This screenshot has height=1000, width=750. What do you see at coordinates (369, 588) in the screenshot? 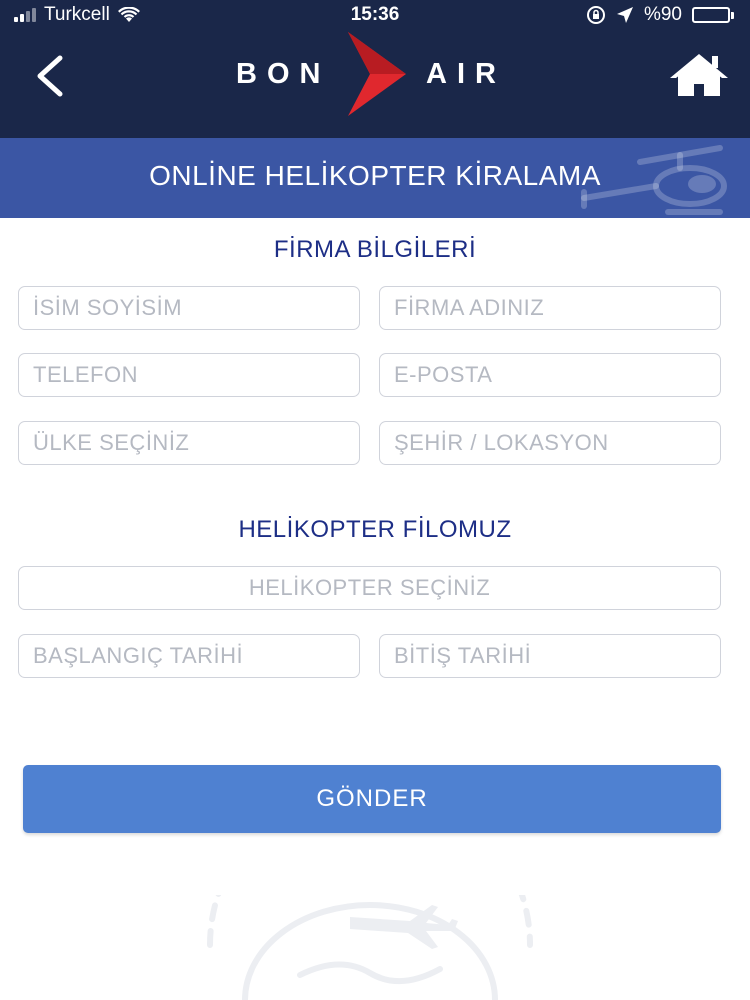
I see `helicopter-select` at bounding box center [369, 588].